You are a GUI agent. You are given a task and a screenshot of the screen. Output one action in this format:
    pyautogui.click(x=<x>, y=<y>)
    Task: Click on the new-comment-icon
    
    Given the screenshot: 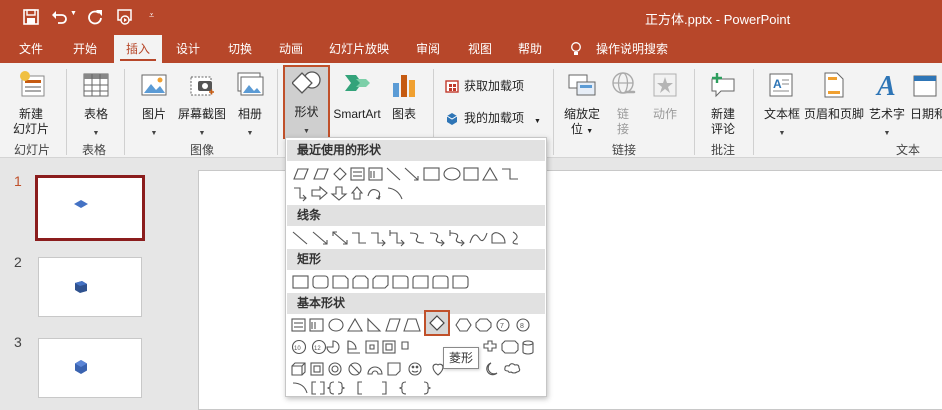 What is the action you would take?
    pyautogui.click(x=723, y=85)
    